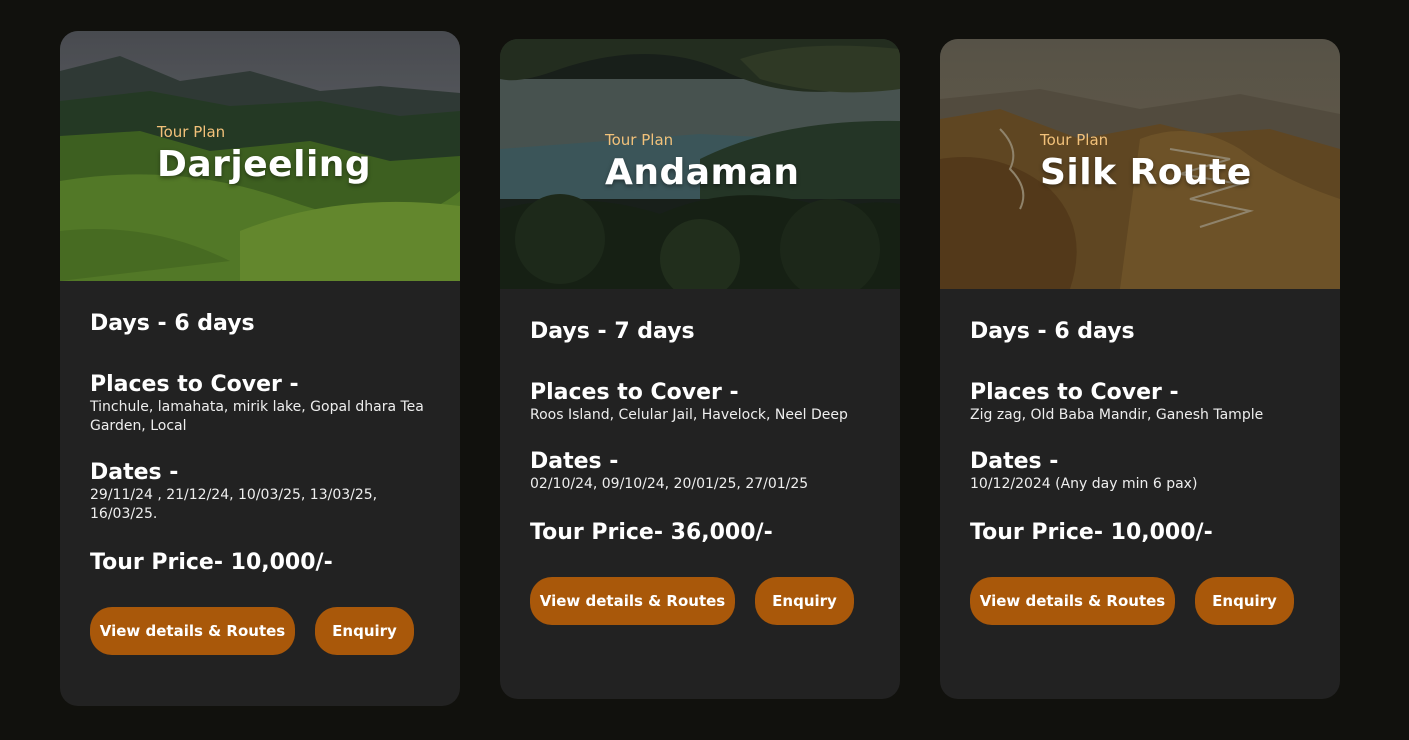  What do you see at coordinates (1117, 415) in the screenshot?
I see `places-list: Zig zag, Old Baba Mandir, Ganesh Tample` at bounding box center [1117, 415].